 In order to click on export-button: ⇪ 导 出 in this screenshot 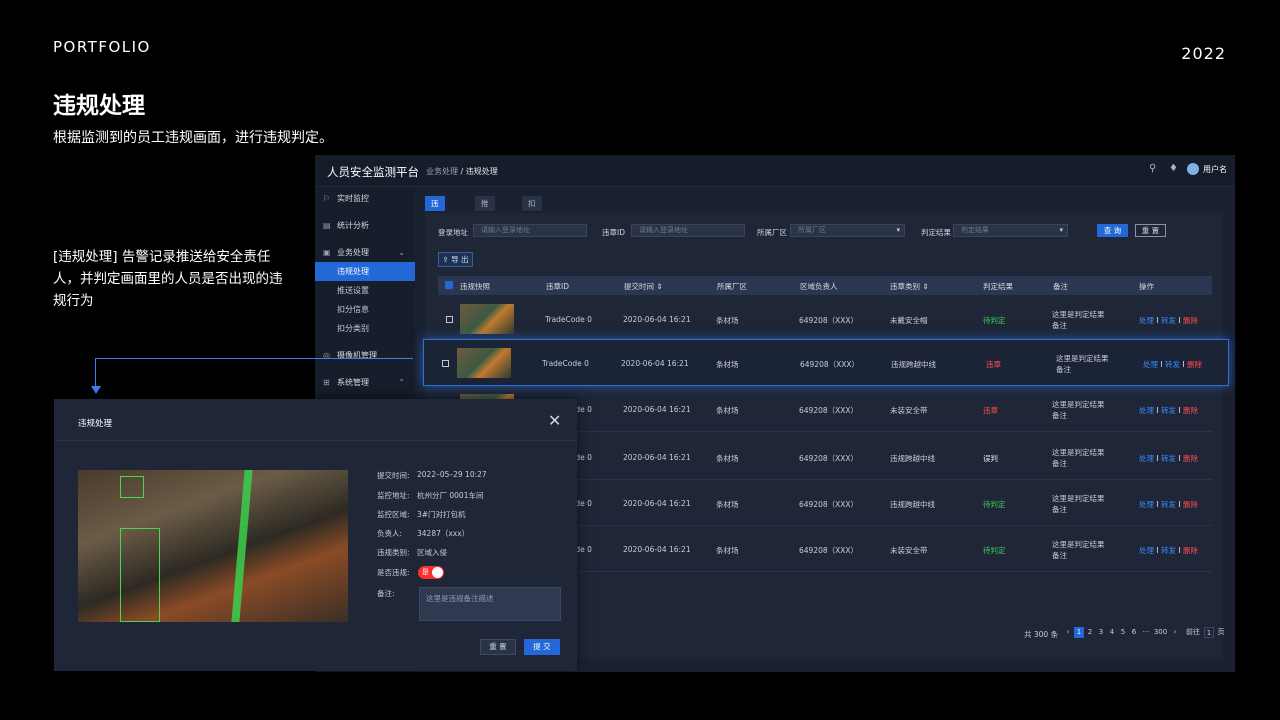, I will do `click(455, 259)`.